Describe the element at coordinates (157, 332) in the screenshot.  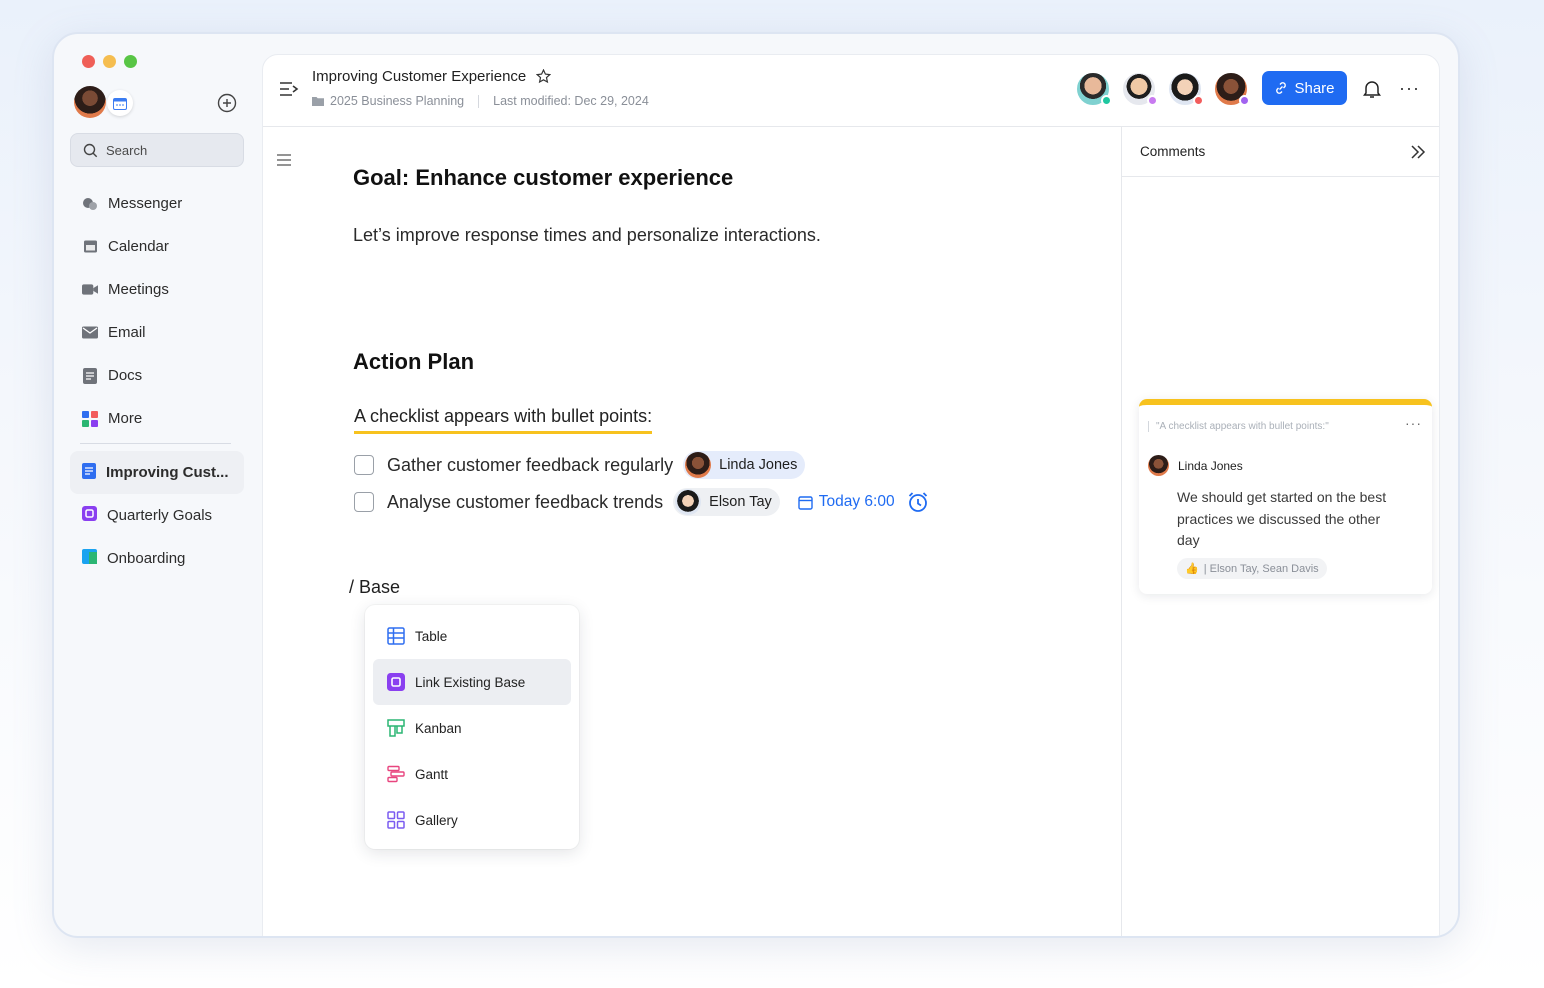
I see `nav-item-email: Email` at that location.